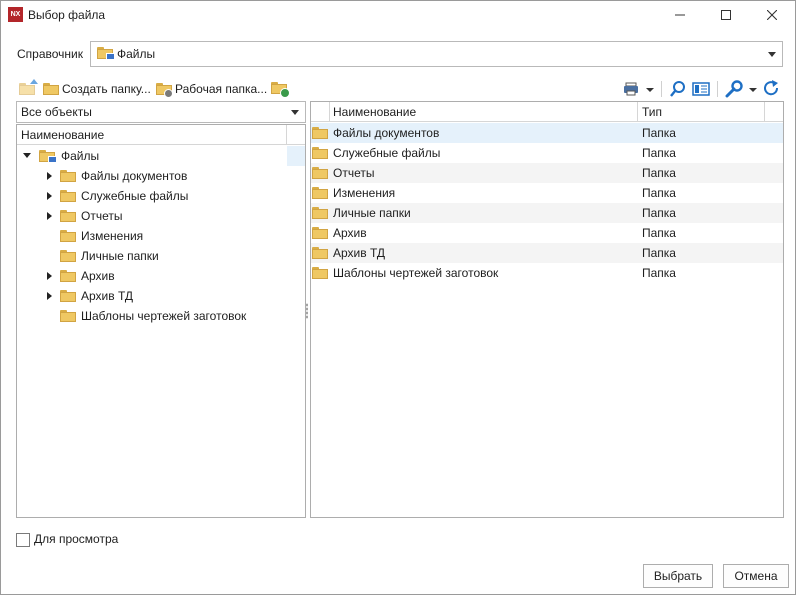 This screenshot has height=595, width=796. I want to click on download-folder-button, so click(280, 89).